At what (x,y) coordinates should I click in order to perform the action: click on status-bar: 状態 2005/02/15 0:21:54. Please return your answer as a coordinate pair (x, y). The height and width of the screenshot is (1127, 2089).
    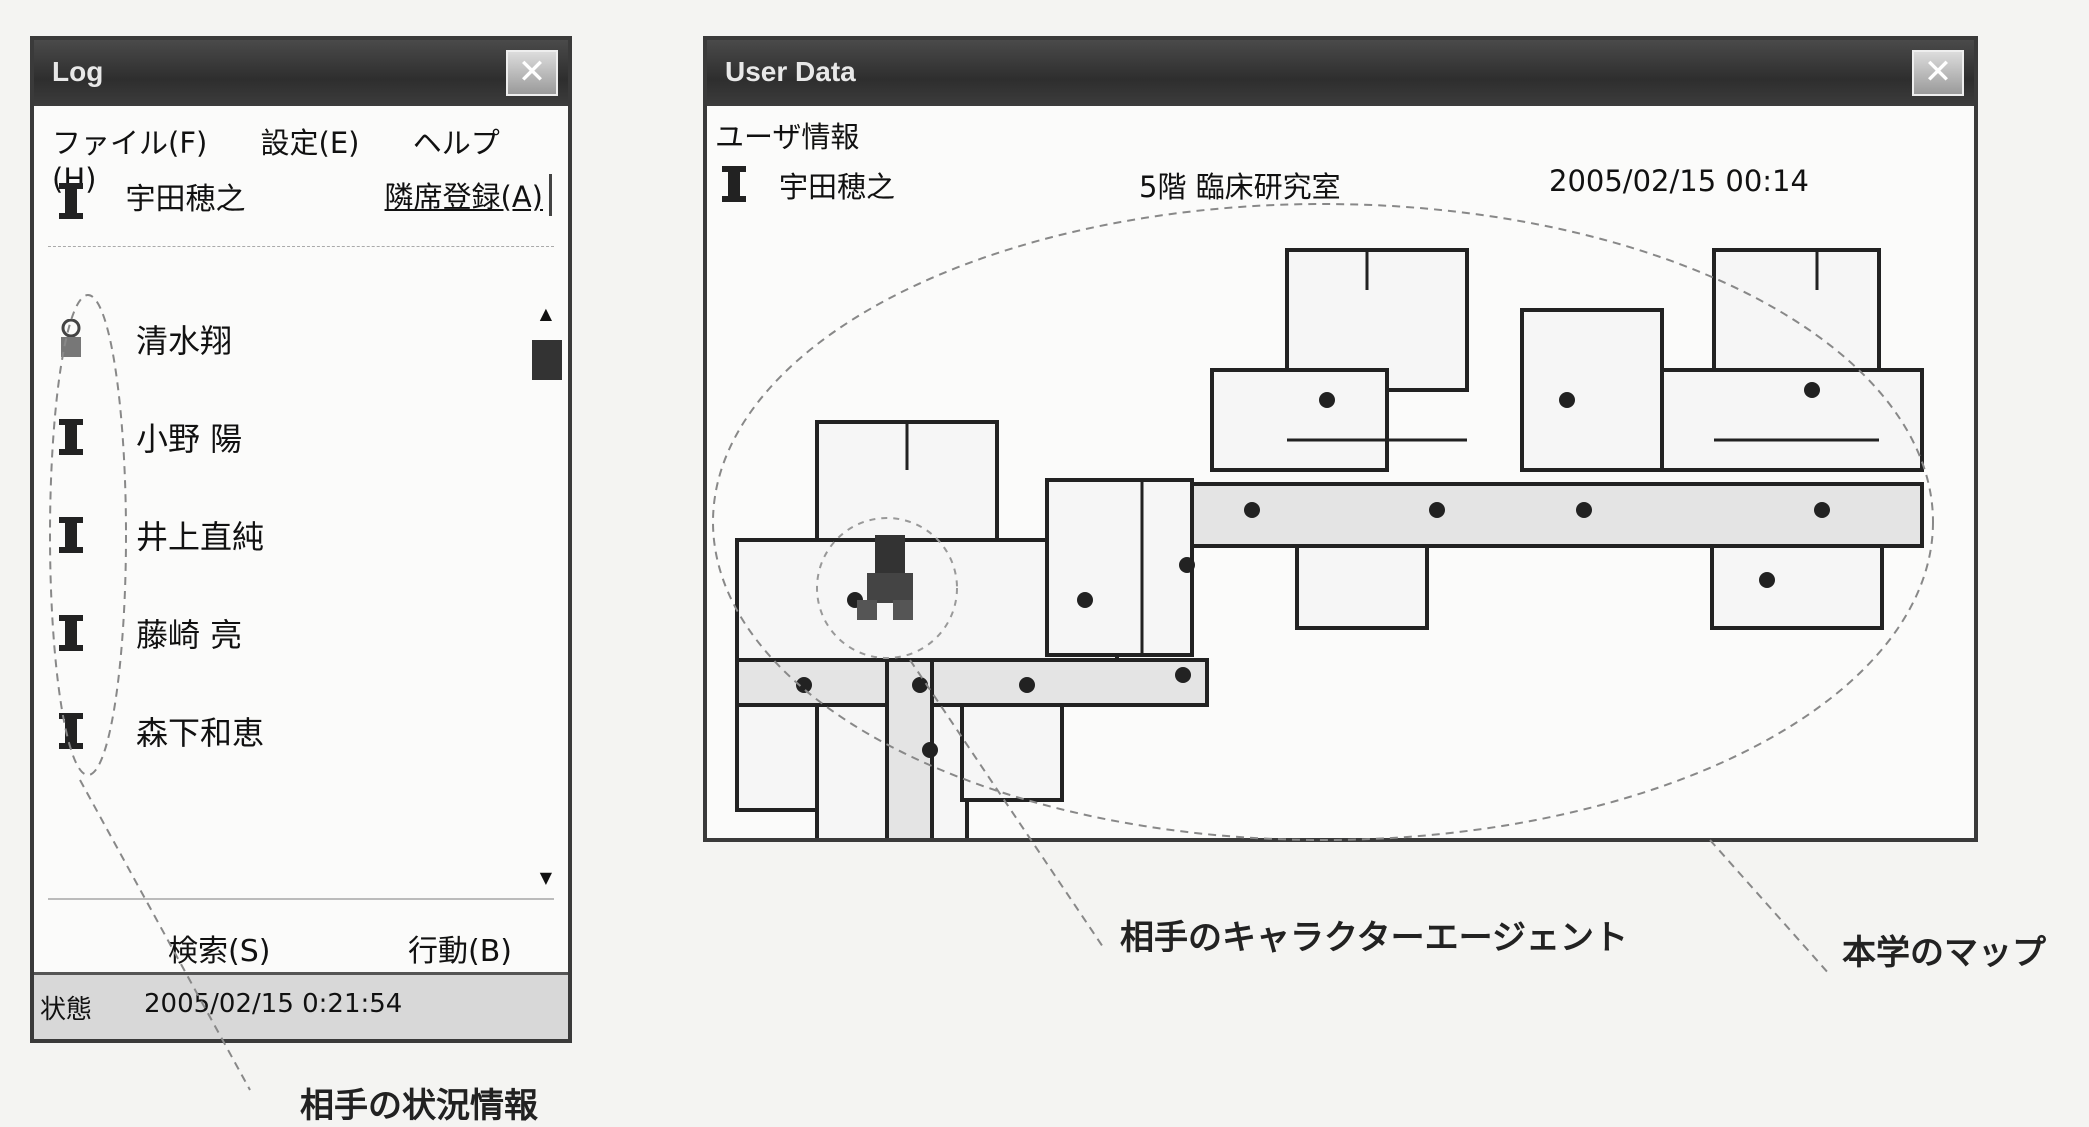
    Looking at the image, I should click on (301, 1005).